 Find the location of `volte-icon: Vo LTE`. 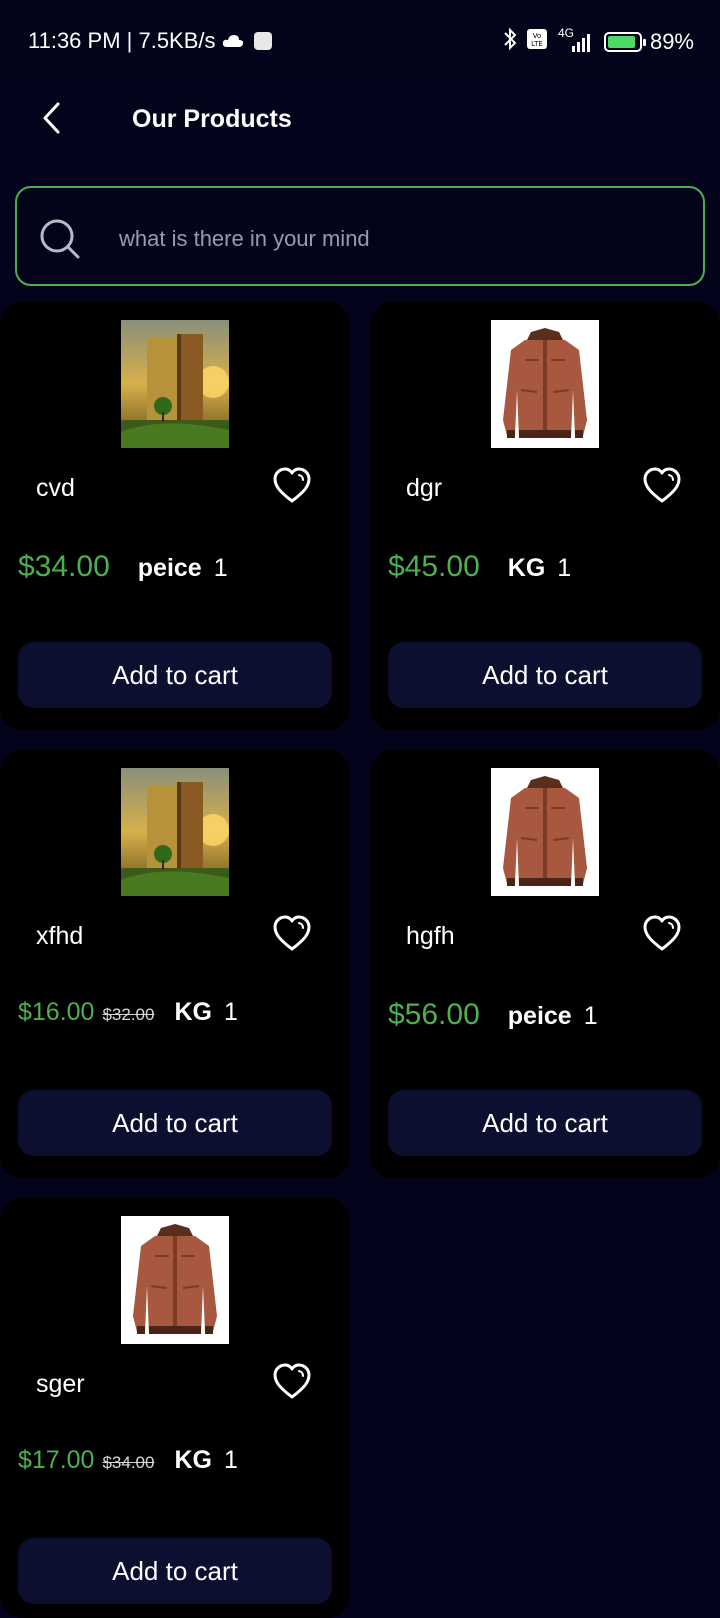

volte-icon: Vo LTE is located at coordinates (537, 42).